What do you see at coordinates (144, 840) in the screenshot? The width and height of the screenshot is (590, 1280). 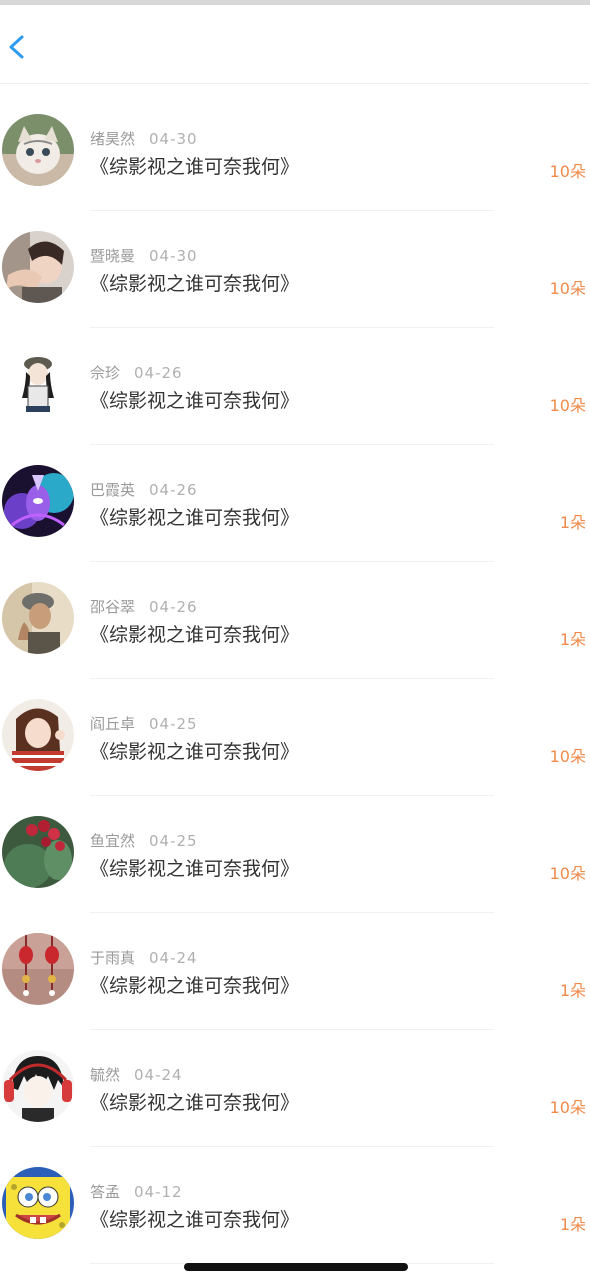 I see `item-meta: 鱼宜然 04-25` at bounding box center [144, 840].